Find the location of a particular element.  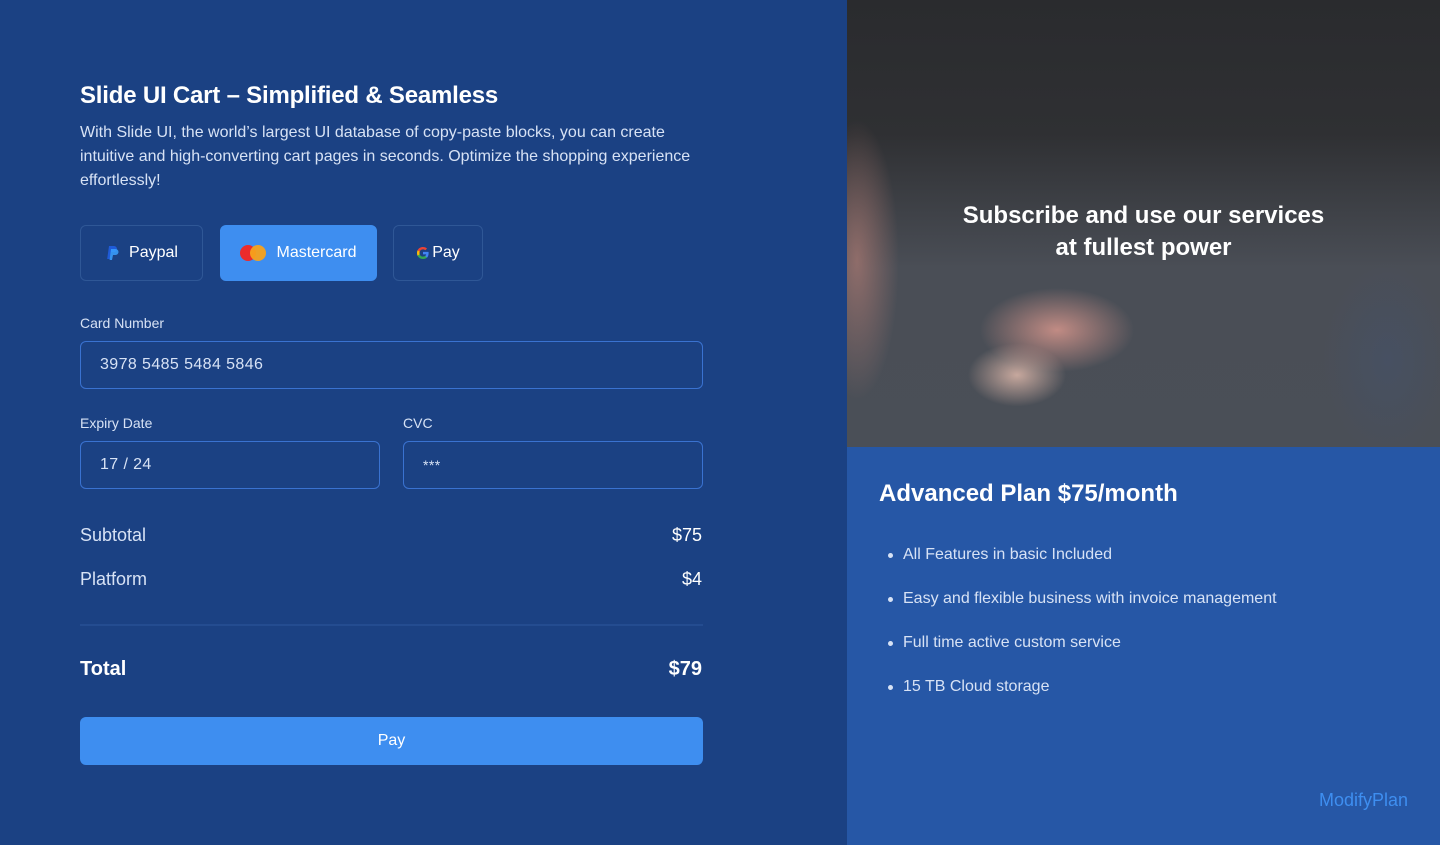

modify-plan-link: ModifyPlan is located at coordinates (1363, 800).